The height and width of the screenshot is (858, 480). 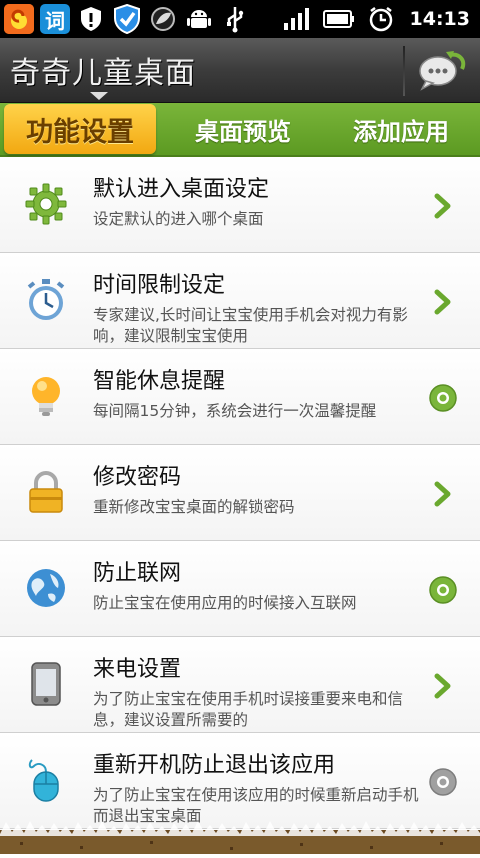 What do you see at coordinates (443, 782) in the screenshot?
I see `toggle-off-icon` at bounding box center [443, 782].